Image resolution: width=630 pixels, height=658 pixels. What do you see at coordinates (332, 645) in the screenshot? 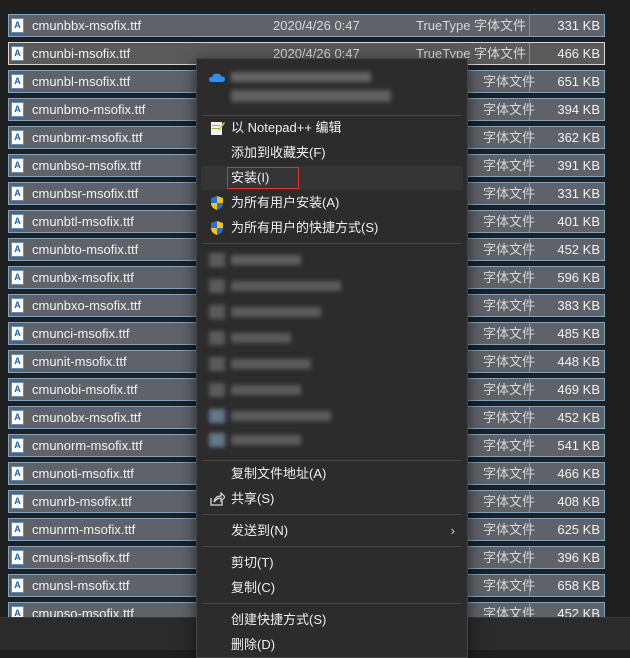
I see `menu-item-delete: 删除(D)` at bounding box center [332, 645].